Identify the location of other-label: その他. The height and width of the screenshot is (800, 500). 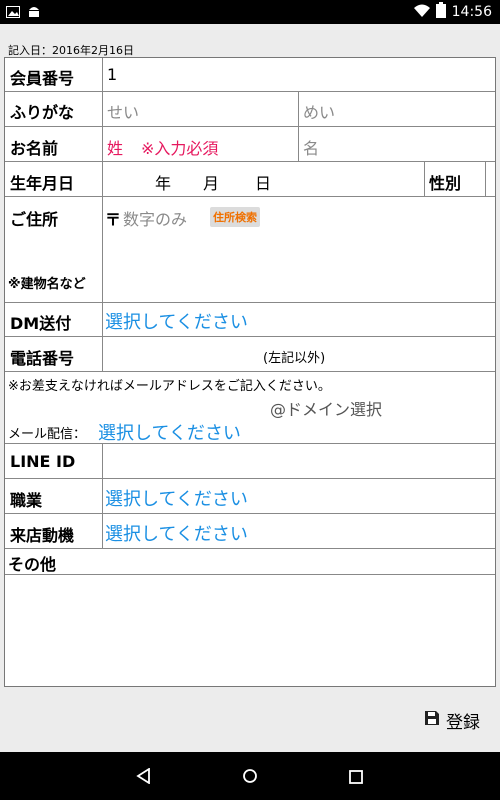
(32, 564).